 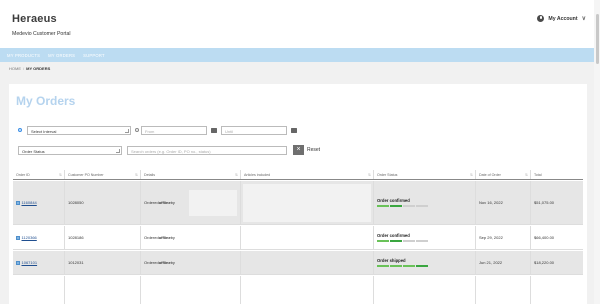 What do you see at coordinates (44, 132) in the screenshot?
I see `select-interval-value: Select Interval` at bounding box center [44, 132].